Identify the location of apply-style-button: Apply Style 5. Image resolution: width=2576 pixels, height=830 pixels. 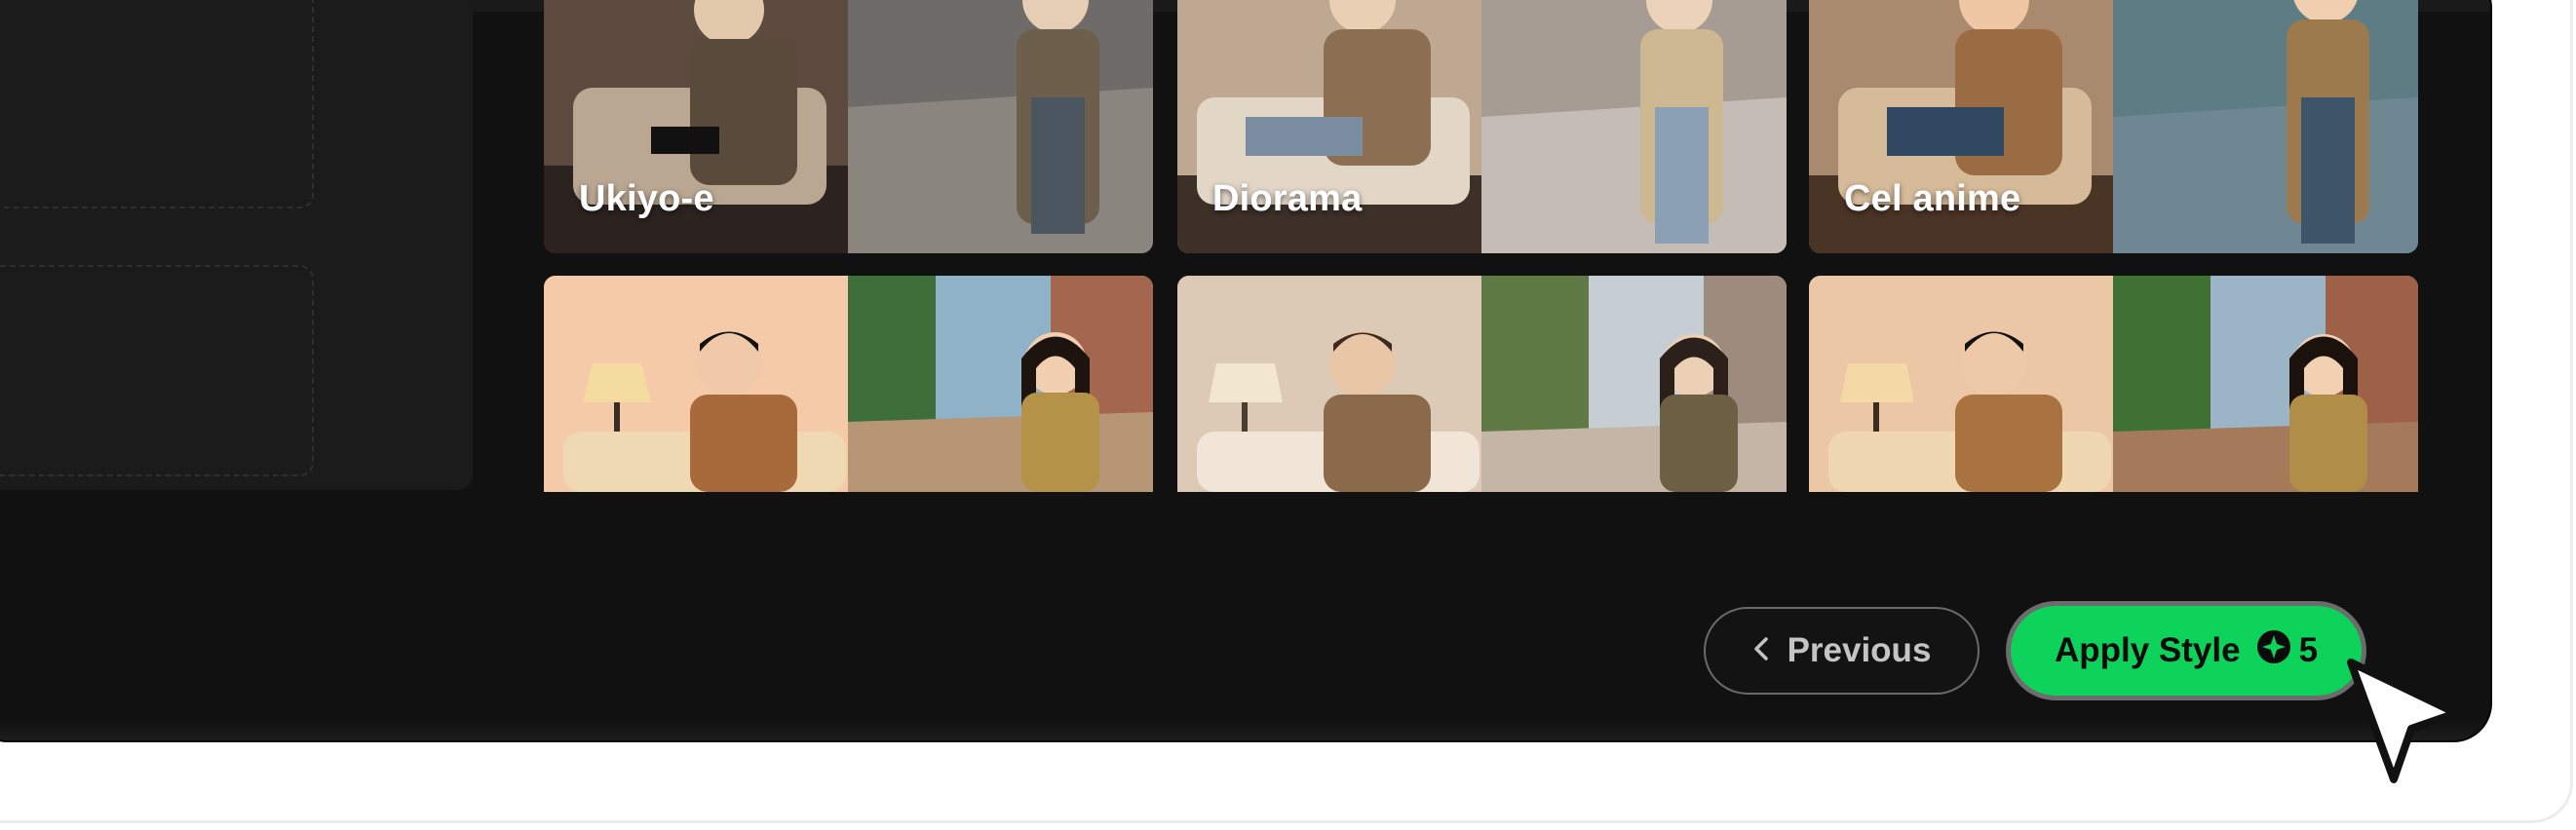
(2186, 650).